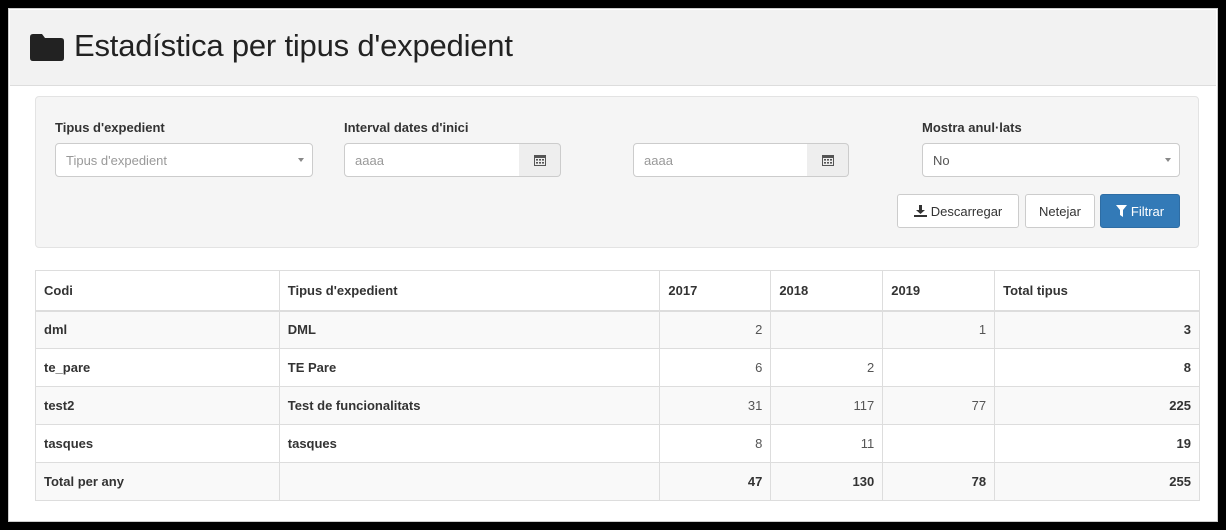 The image size is (1226, 530). What do you see at coordinates (715, 367) in the screenshot?
I see `row-value-2017: 6` at bounding box center [715, 367].